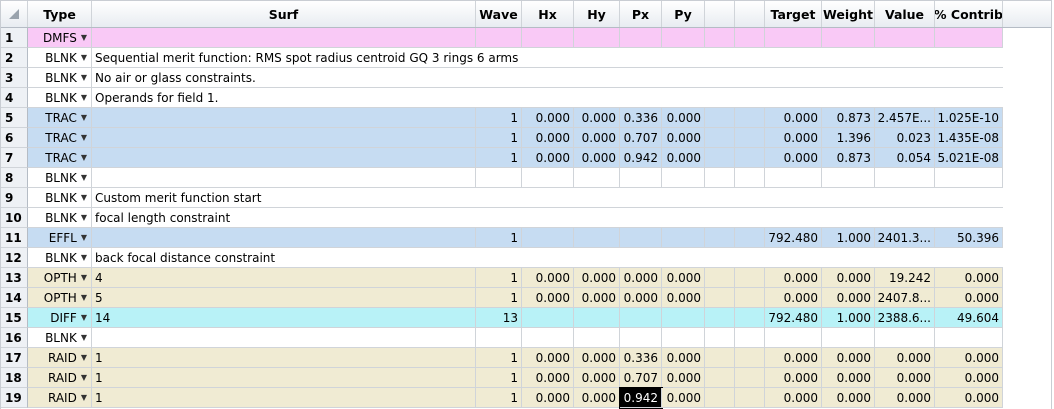 This screenshot has width=1054, height=409. I want to click on cell-hx, so click(548, 338).